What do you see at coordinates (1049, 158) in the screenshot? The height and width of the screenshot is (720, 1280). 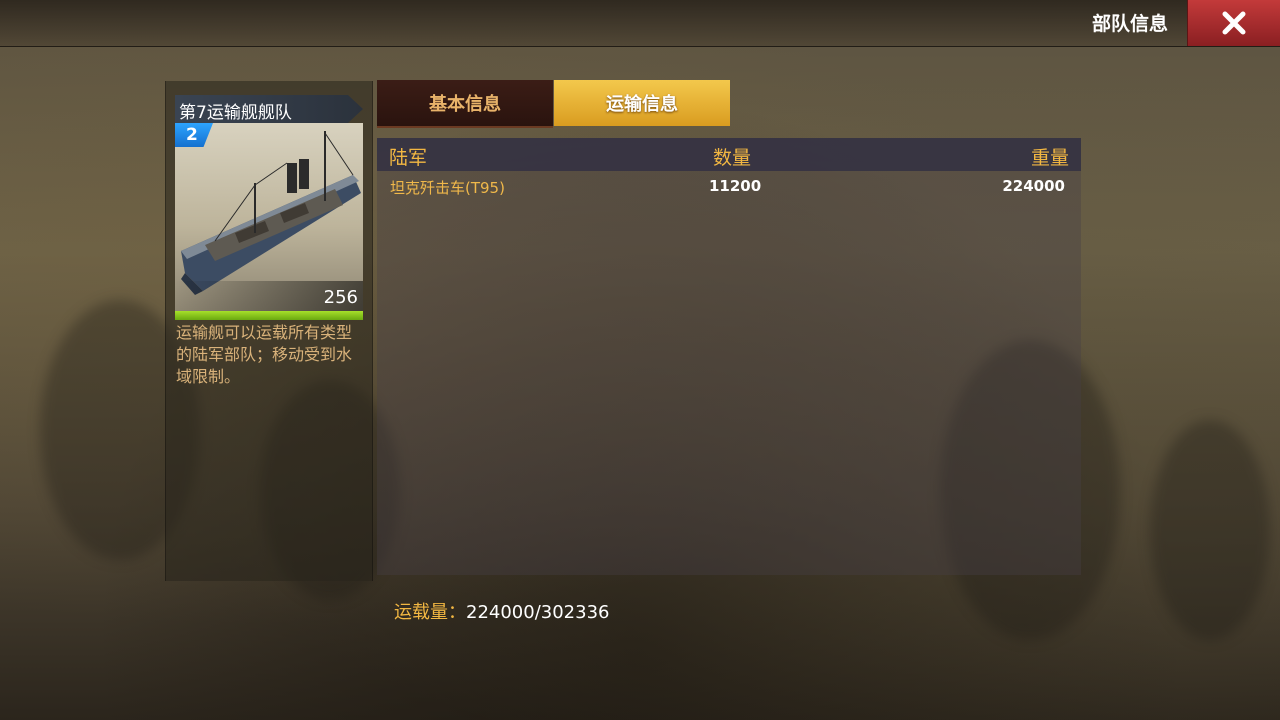 I see `column-header-weight: 重量` at bounding box center [1049, 158].